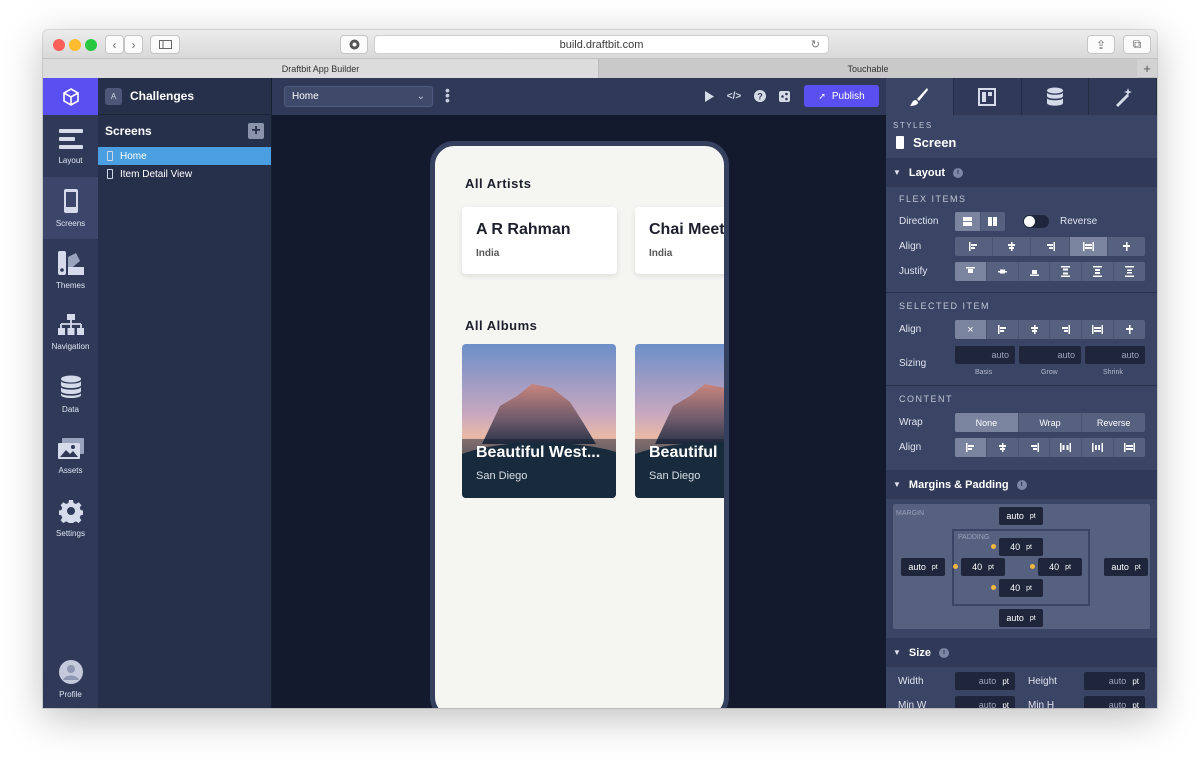 Image resolution: width=1200 pixels, height=765 pixels. Describe the element at coordinates (1021, 588) in the screenshot. I see `padding-bottom-input: 40 pt` at that location.